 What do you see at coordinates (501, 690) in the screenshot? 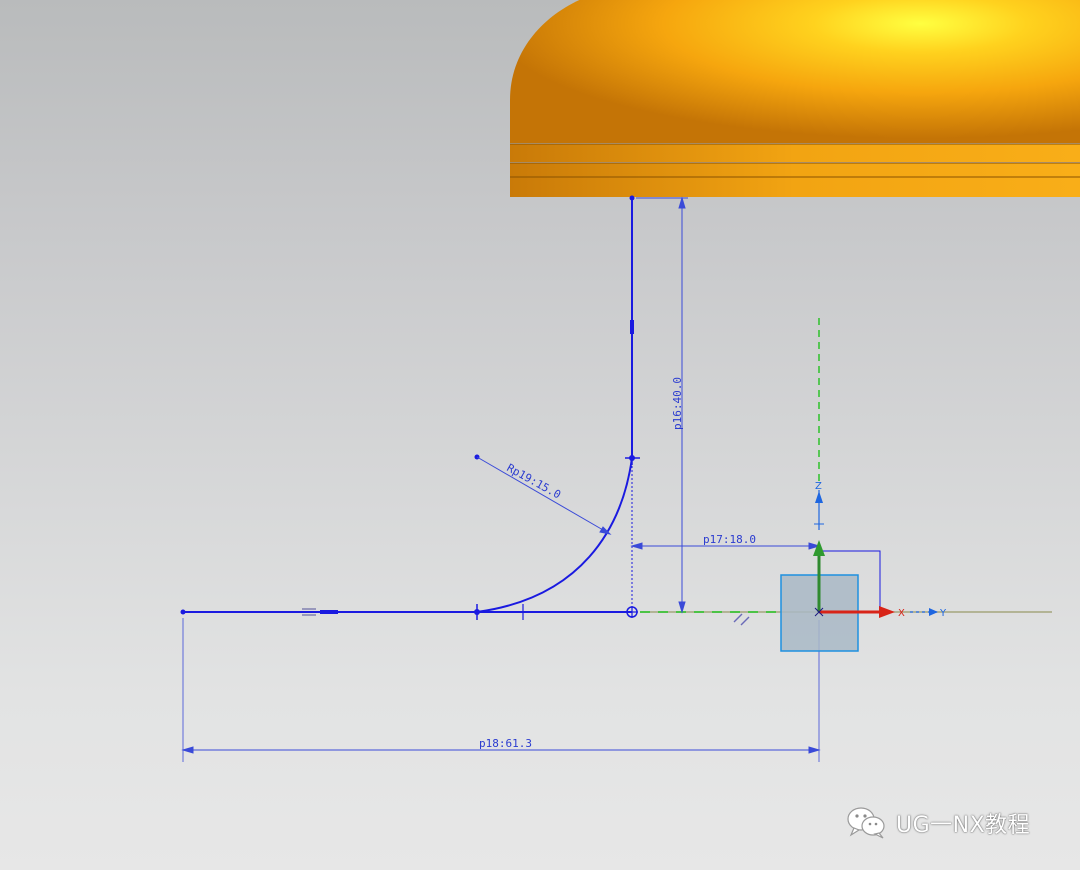
I see `dimension-p18: p18:61.3` at bounding box center [501, 690].